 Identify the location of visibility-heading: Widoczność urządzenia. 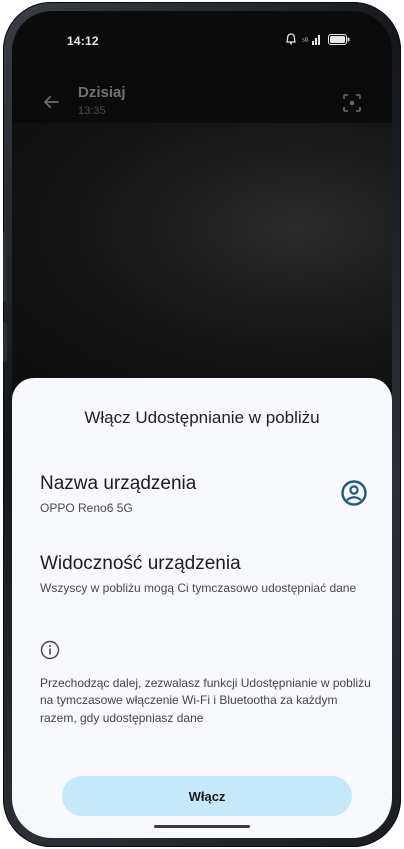
(140, 563).